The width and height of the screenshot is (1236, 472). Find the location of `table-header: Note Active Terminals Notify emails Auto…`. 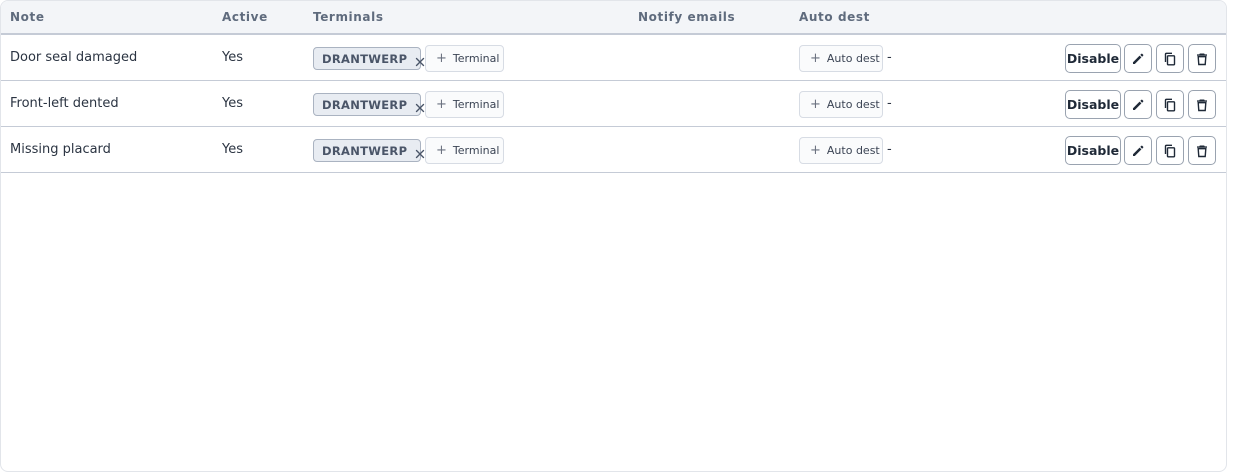

table-header: Note Active Terminals Notify emails Auto… is located at coordinates (613, 18).